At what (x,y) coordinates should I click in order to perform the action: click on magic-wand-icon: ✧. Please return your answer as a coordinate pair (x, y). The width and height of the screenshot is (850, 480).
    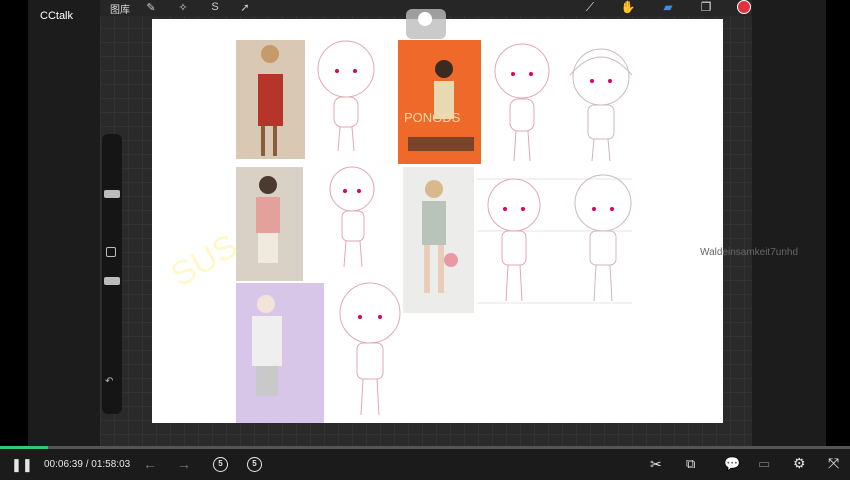
    Looking at the image, I should click on (183, 7).